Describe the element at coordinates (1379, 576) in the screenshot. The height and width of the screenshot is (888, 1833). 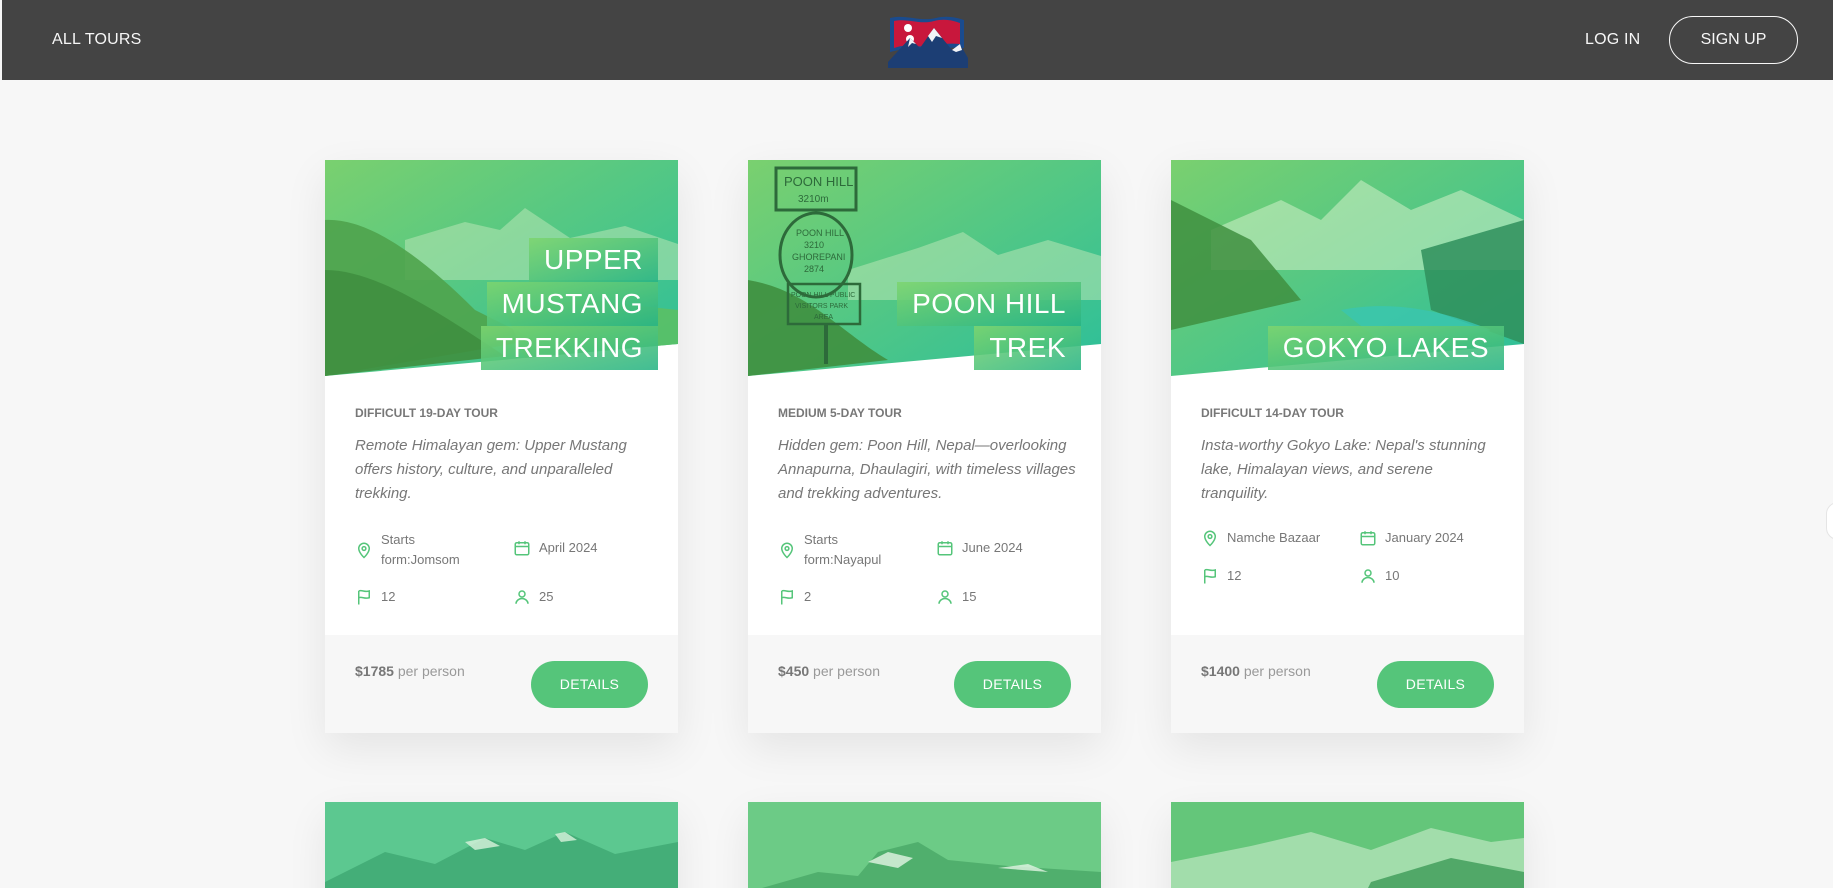
I see `tour-people: 10` at that location.